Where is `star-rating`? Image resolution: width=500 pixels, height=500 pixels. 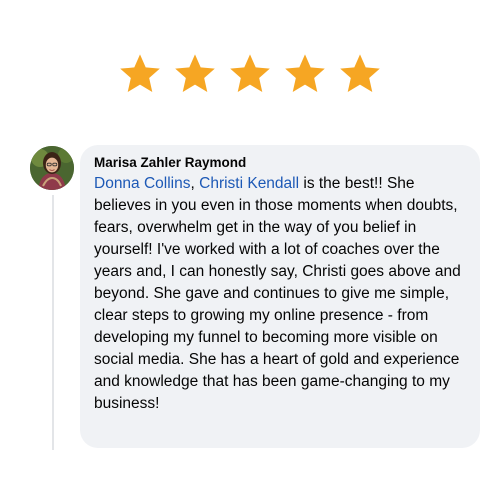
star-rating is located at coordinates (250, 74).